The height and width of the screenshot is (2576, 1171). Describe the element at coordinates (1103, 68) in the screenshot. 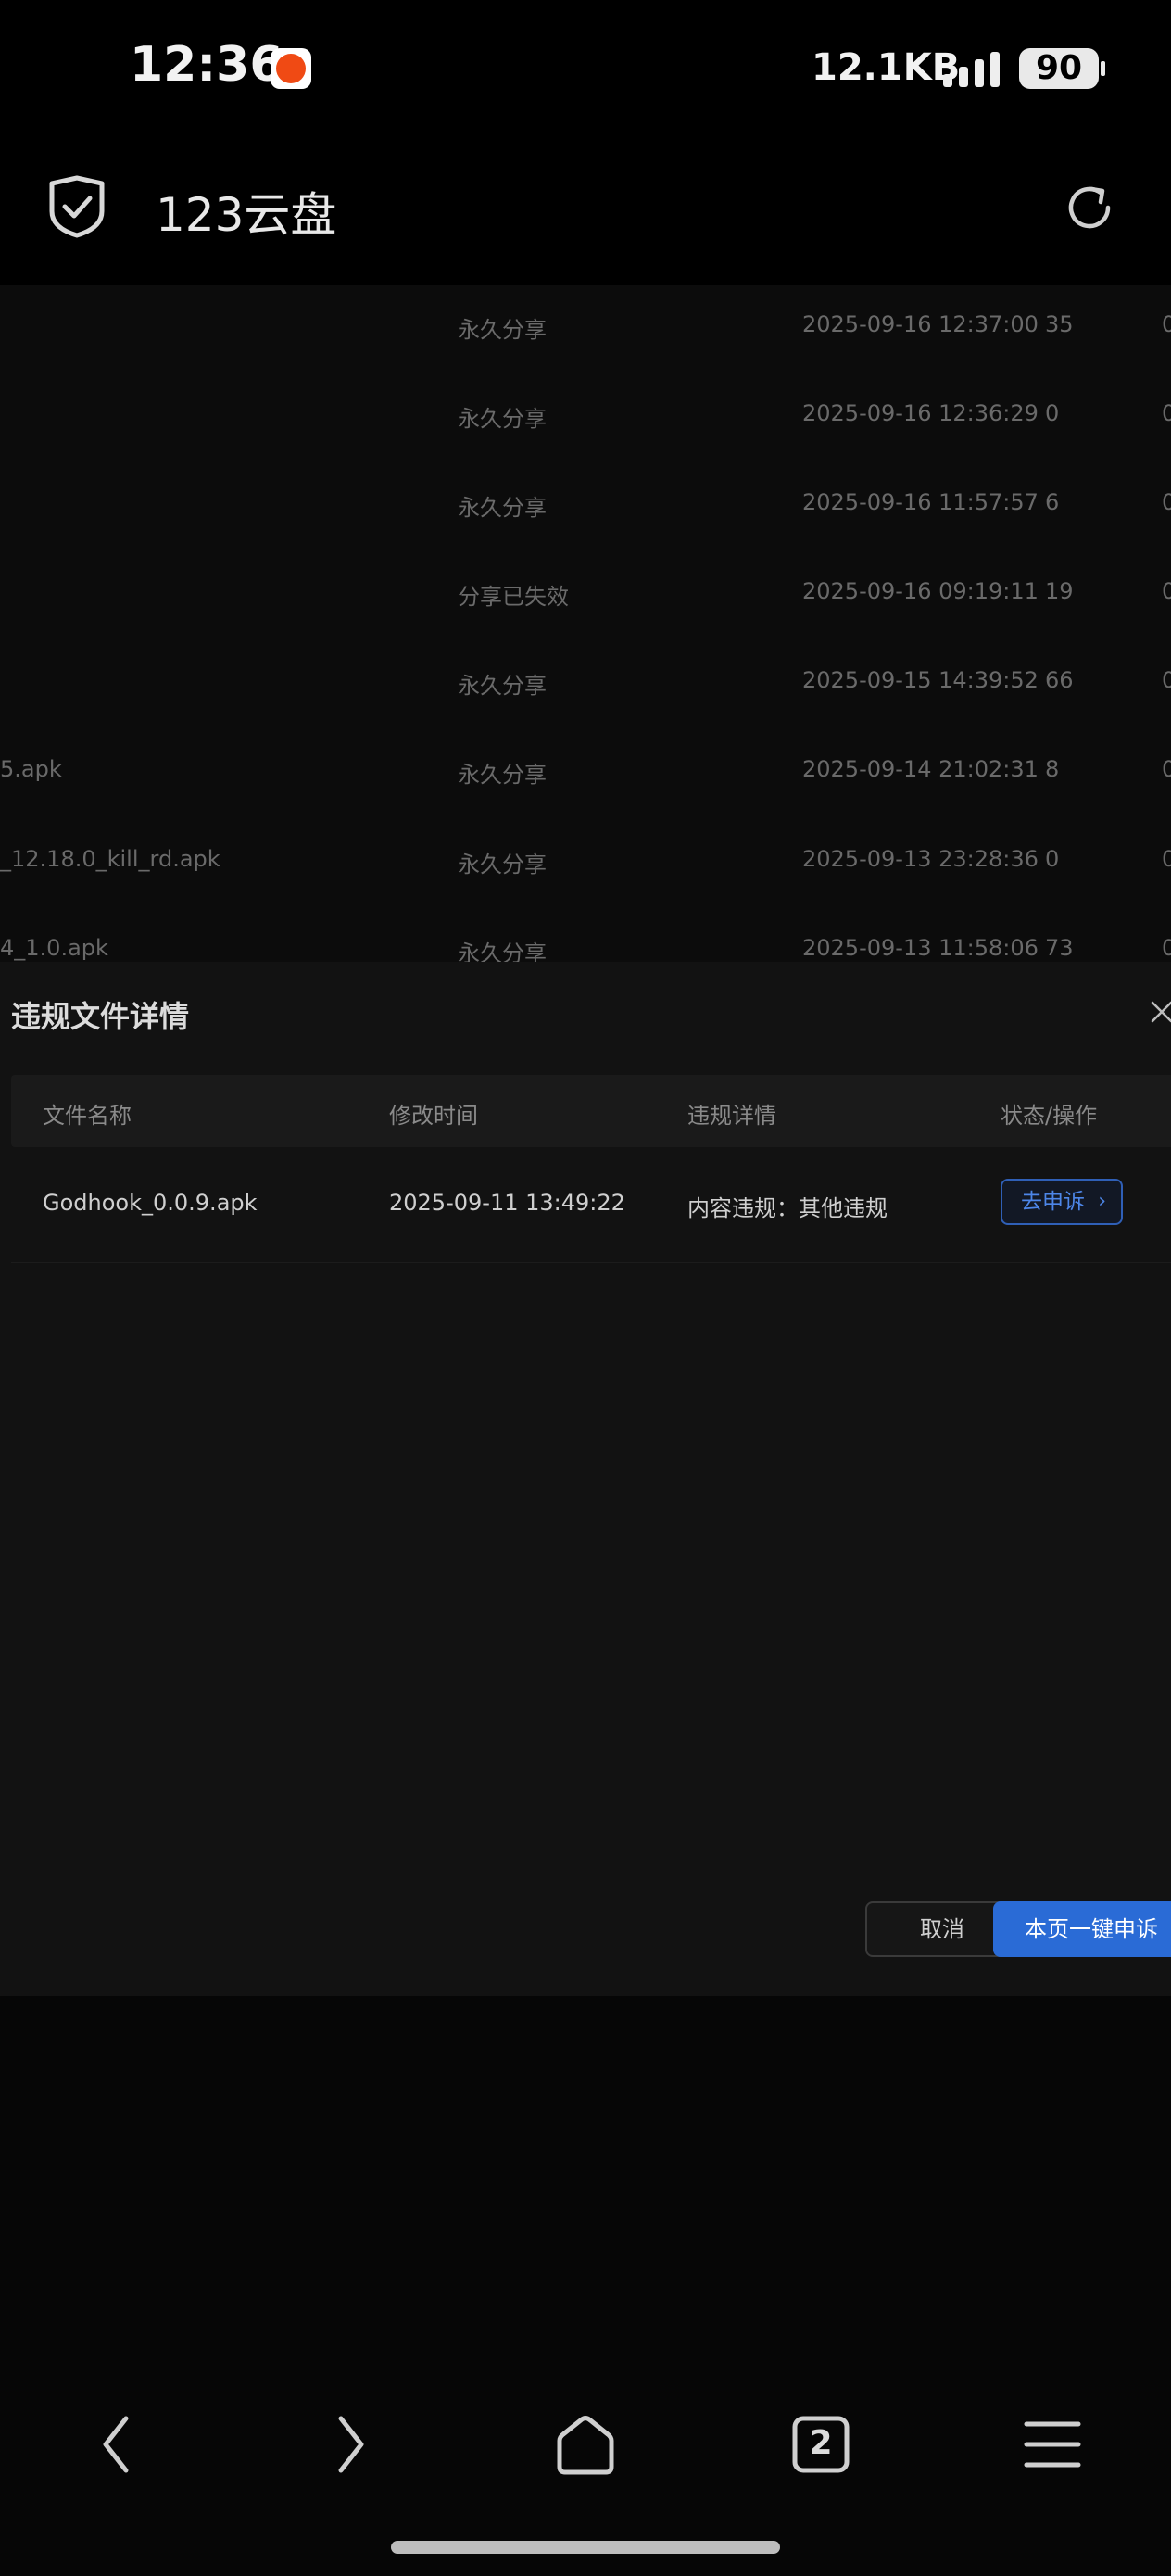

I see `battery-icon` at that location.